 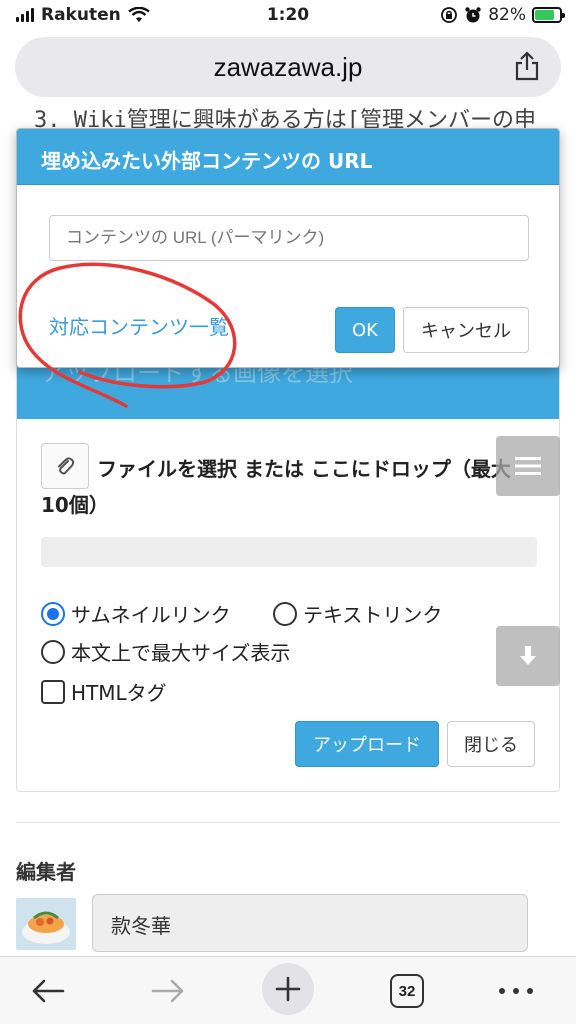 I want to click on close-button: 閉じる, so click(x=491, y=744).